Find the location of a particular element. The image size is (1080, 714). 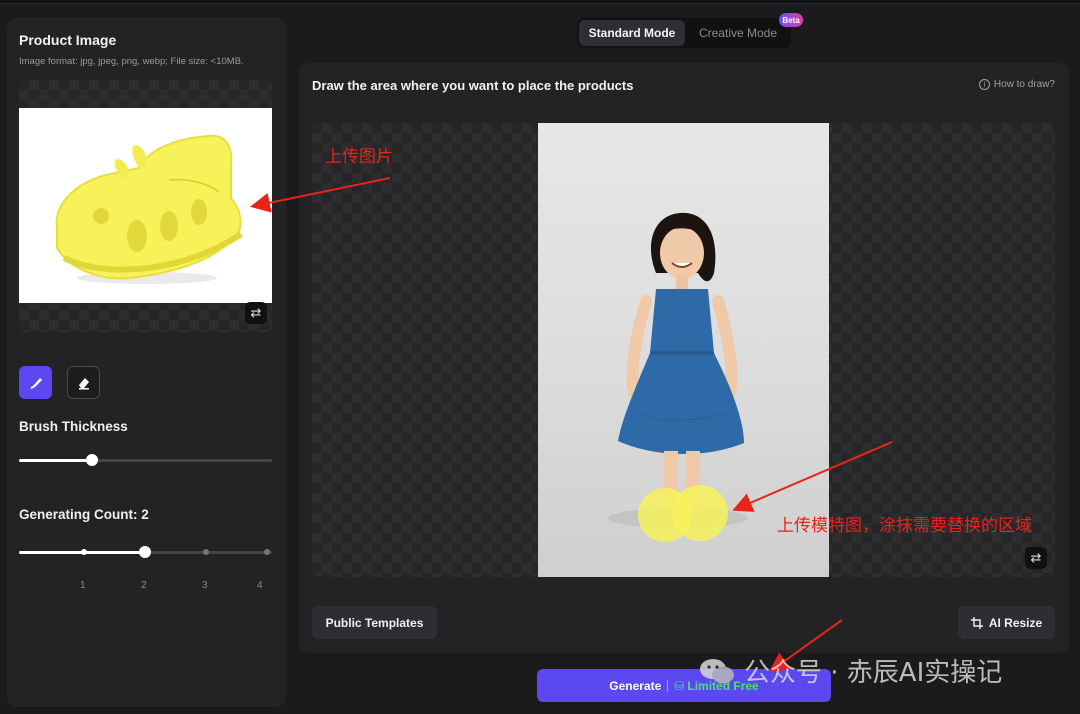

generating-count-slider is located at coordinates (145, 552).